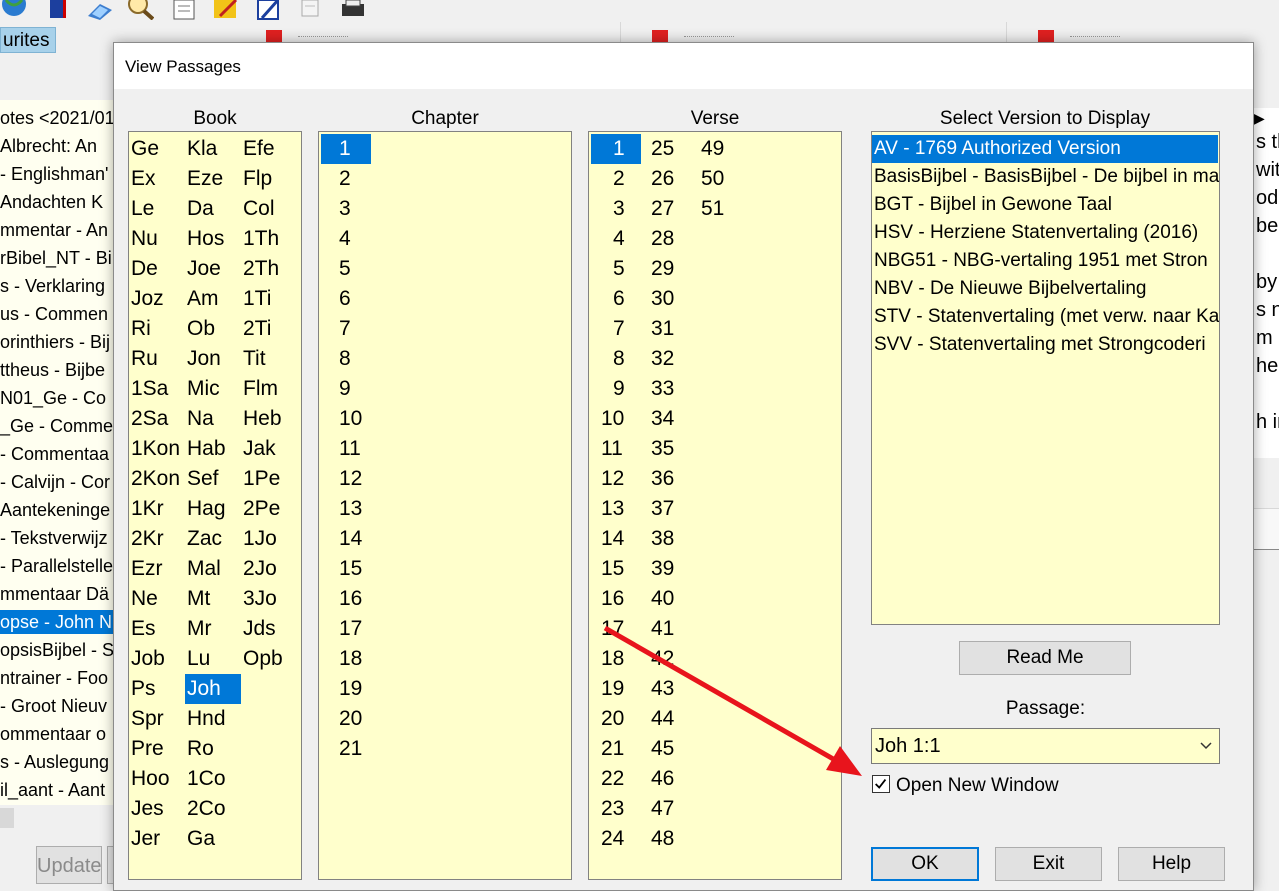 The image size is (1279, 891). I want to click on chapter-item: 9, so click(346, 389).